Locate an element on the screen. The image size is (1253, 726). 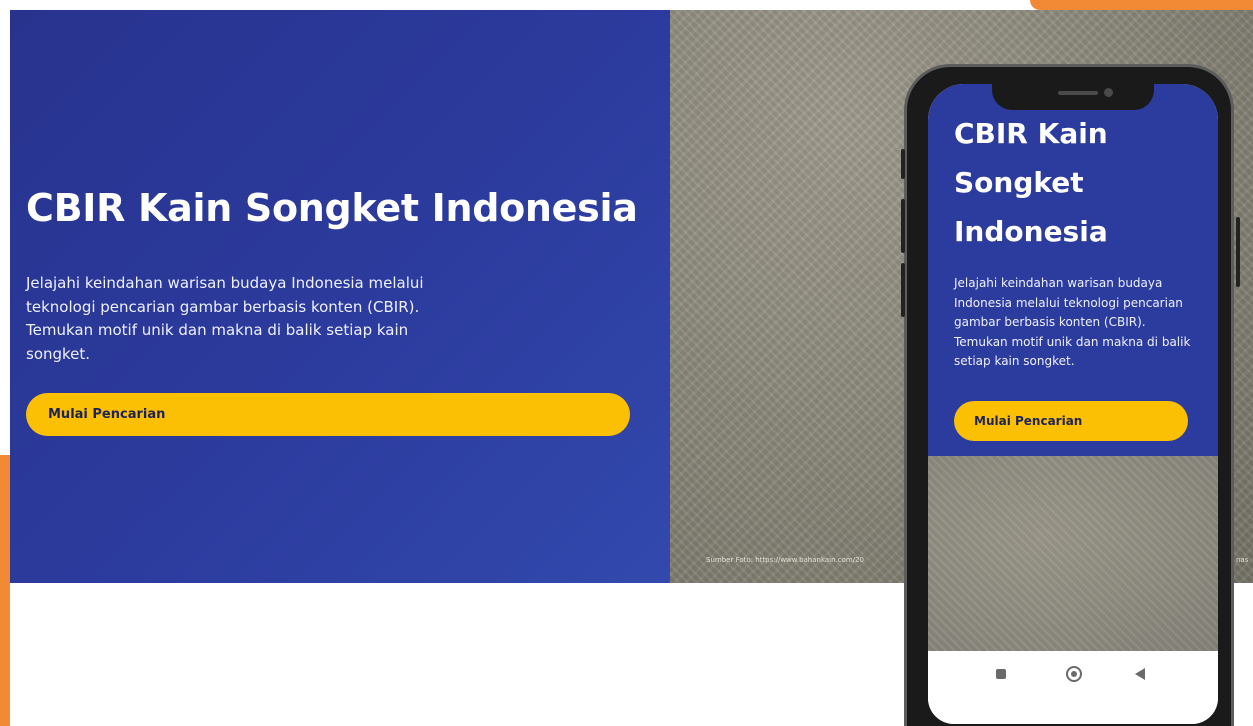
back-icon is located at coordinates (1140, 674).